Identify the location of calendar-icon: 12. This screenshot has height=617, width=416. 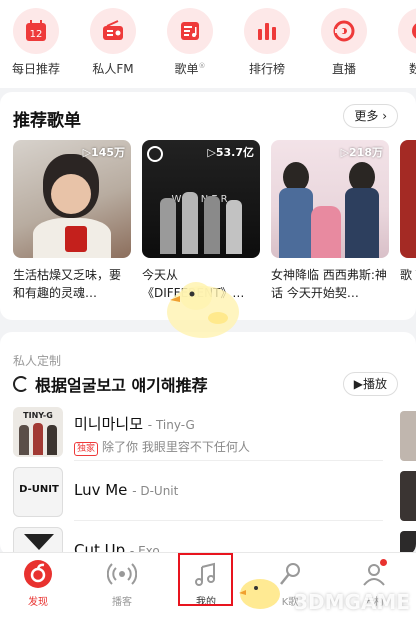
(36, 31).